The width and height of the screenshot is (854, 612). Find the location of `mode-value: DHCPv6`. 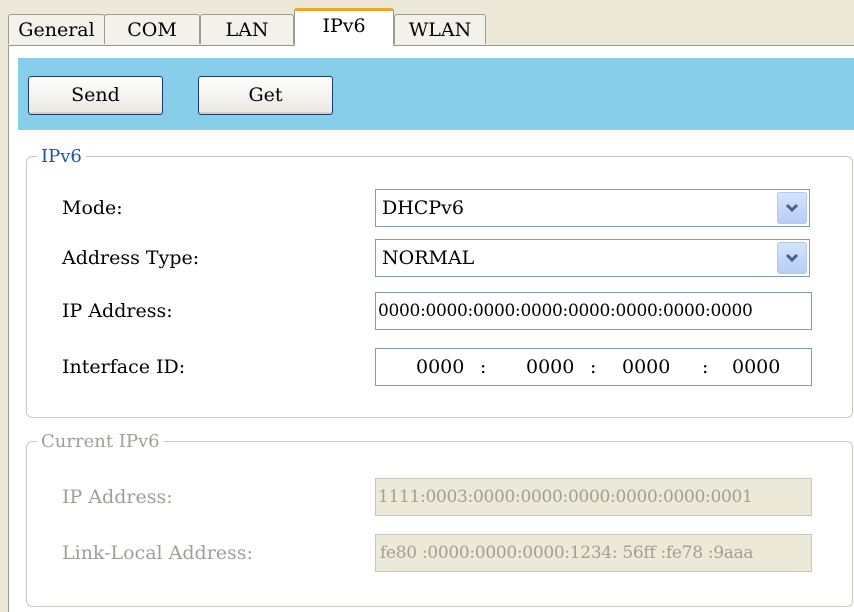

mode-value: DHCPv6 is located at coordinates (423, 208).